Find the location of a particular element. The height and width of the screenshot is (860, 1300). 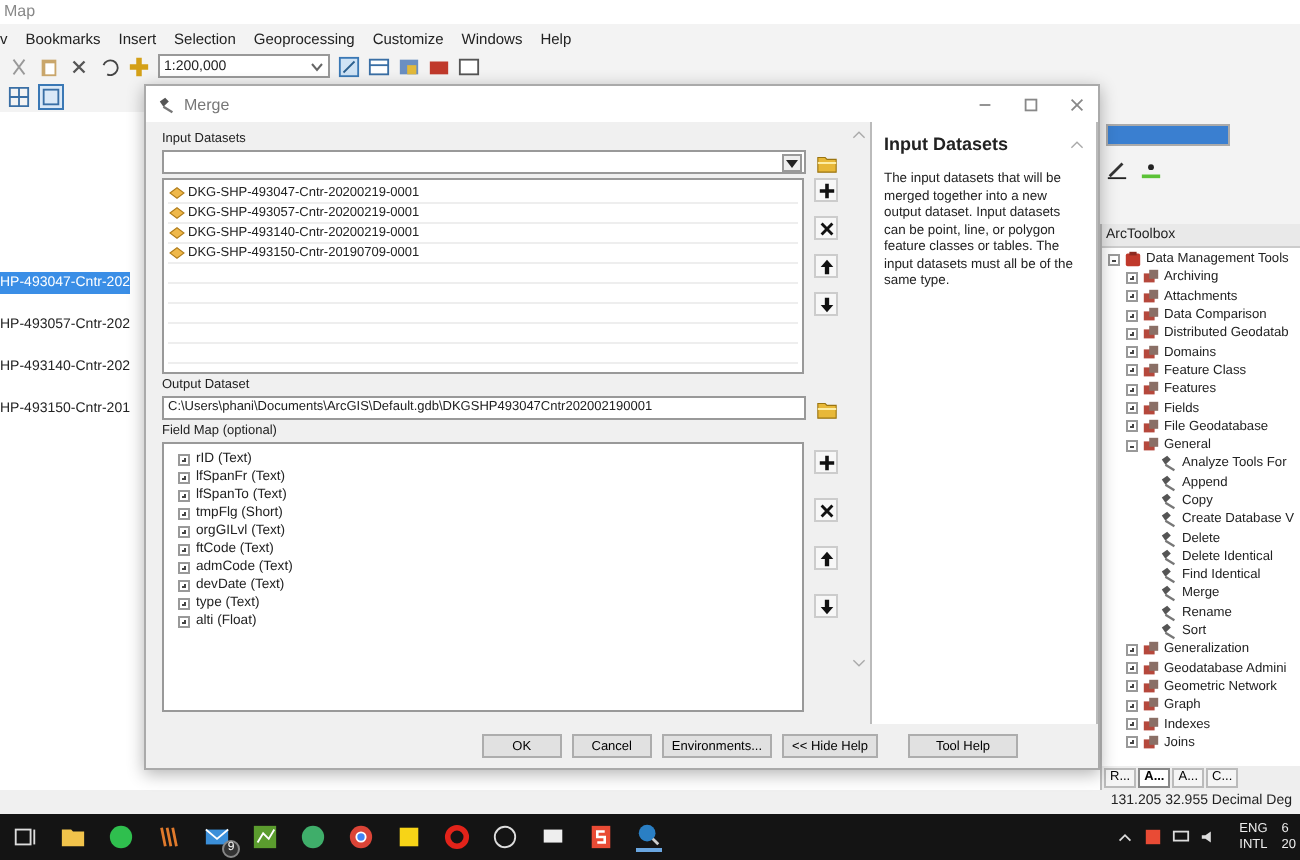

point-icon is located at coordinates (1151, 169).